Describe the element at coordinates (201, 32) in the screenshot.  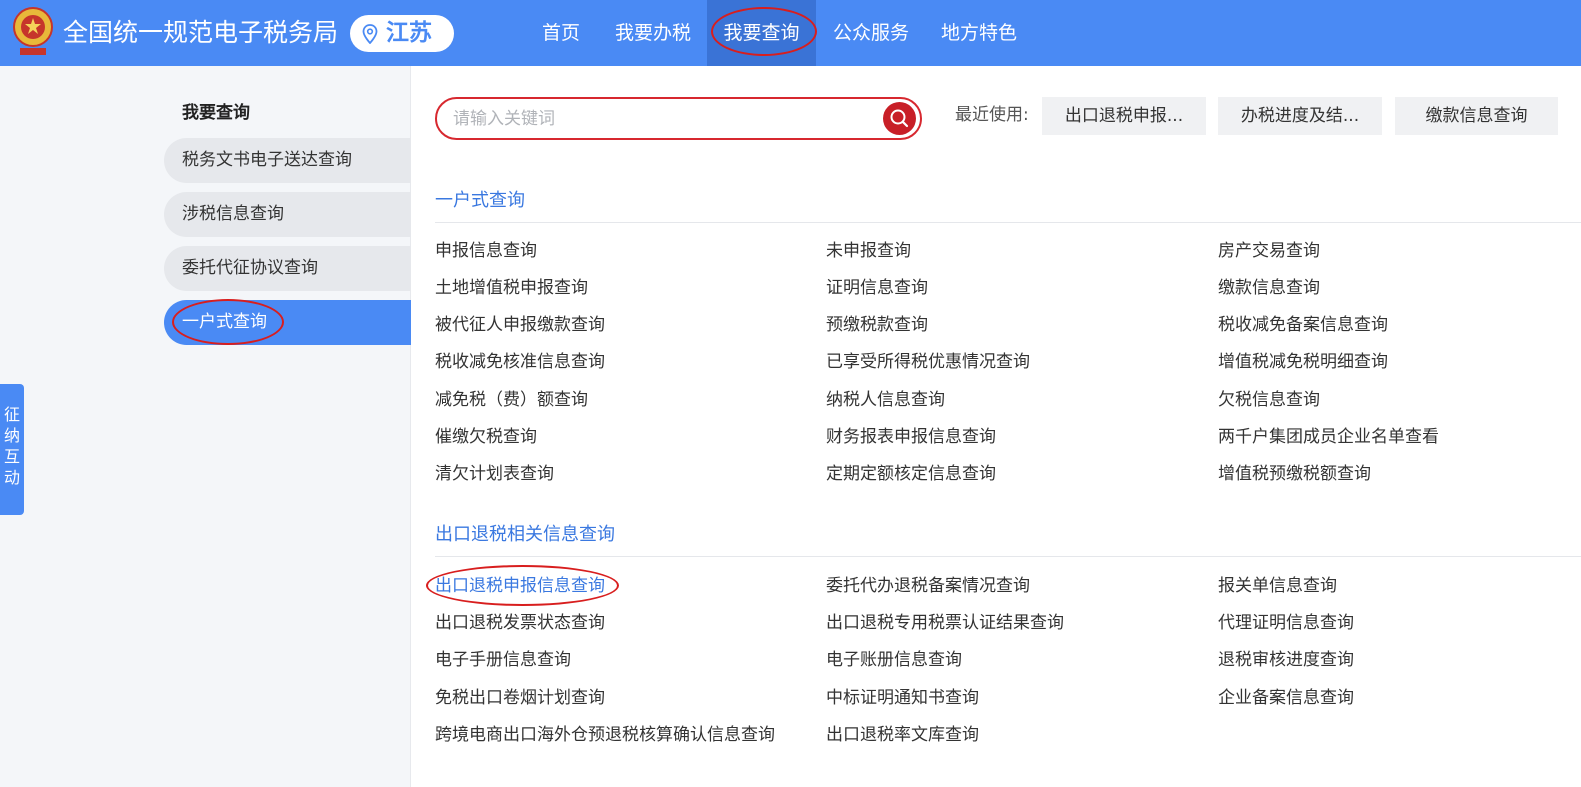
I see `site-title: 全国统一规范电子税务局` at that location.